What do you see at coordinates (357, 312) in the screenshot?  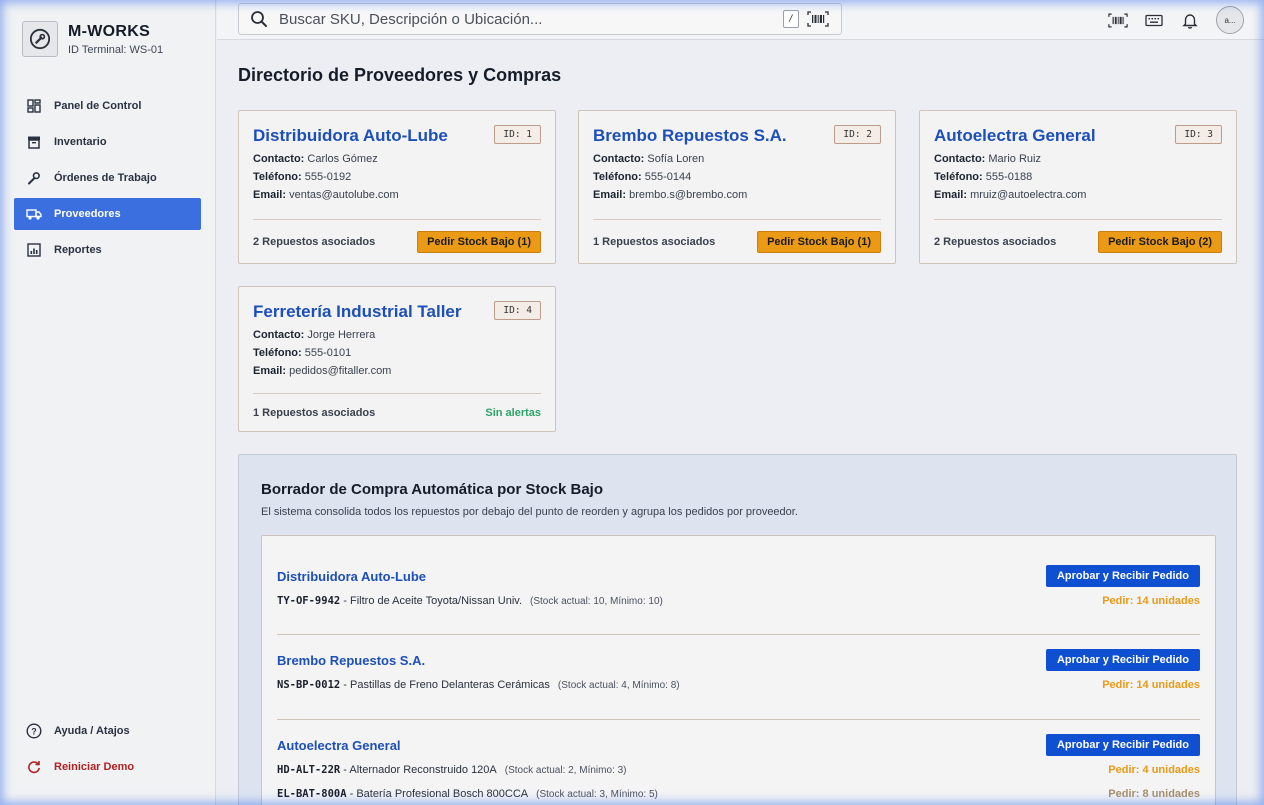 I see `supplier-name: Ferretería Industrial Taller` at bounding box center [357, 312].